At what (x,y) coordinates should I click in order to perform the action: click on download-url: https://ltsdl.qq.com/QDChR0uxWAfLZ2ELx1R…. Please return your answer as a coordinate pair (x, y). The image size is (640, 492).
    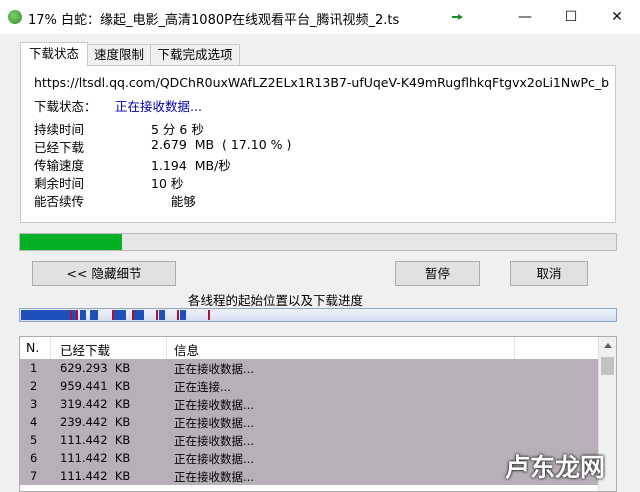
    Looking at the image, I should click on (321, 82).